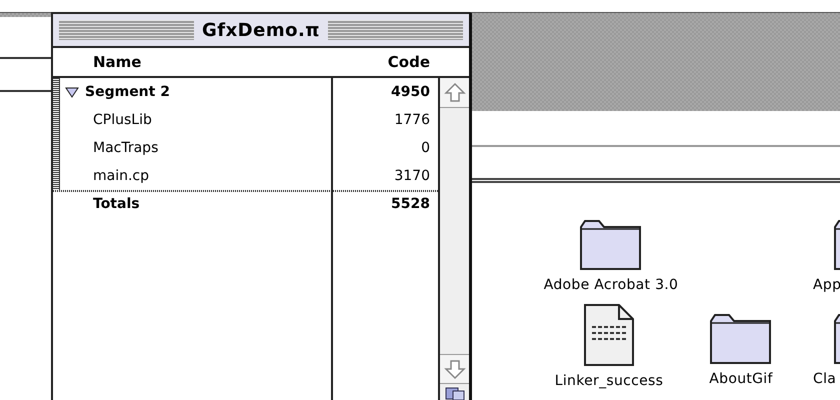  I want to click on code-size: 3170, so click(412, 176).